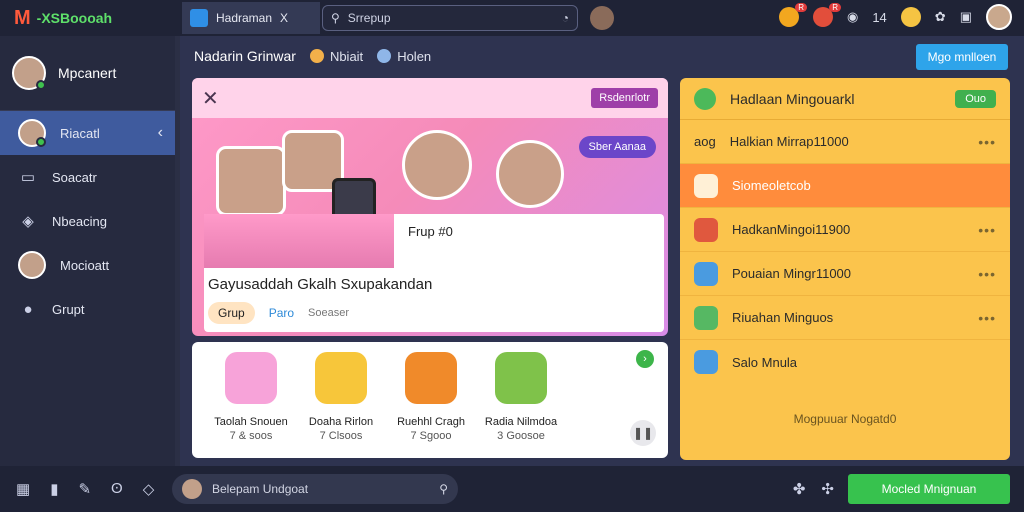 This screenshot has height=512, width=1024. Describe the element at coordinates (341, 397) in the screenshot. I see `gift-item: Doaha Rirlon 7 Clsoos` at that location.